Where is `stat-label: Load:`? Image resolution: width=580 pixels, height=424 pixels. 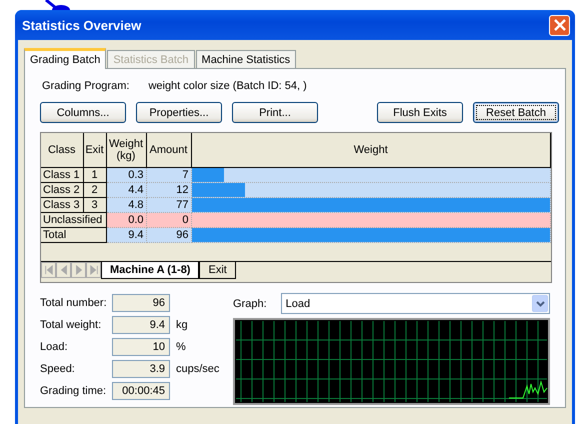
stat-label: Load: is located at coordinates (54, 347).